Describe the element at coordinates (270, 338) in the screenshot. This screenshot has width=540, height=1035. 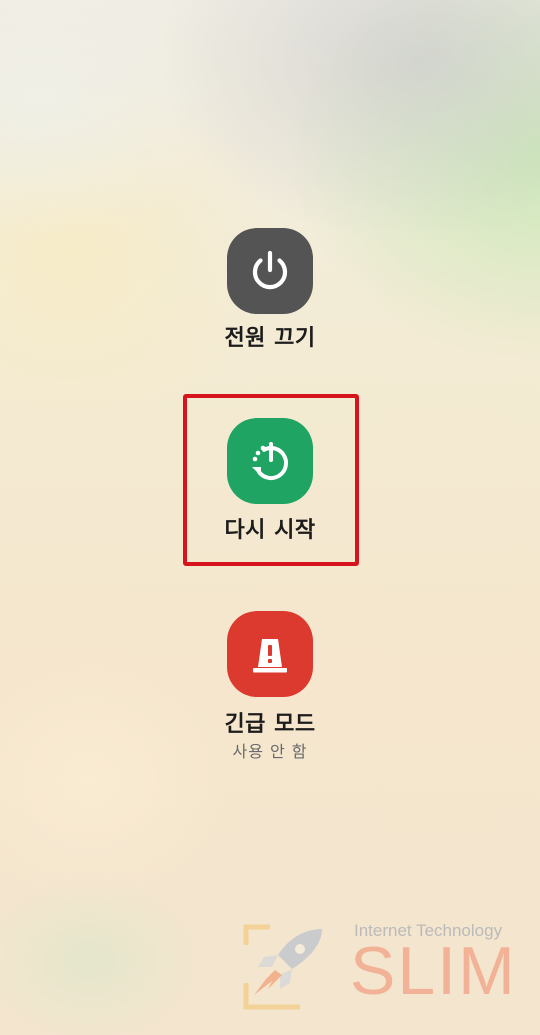
I see `power-off-label: 전원 끄기` at that location.